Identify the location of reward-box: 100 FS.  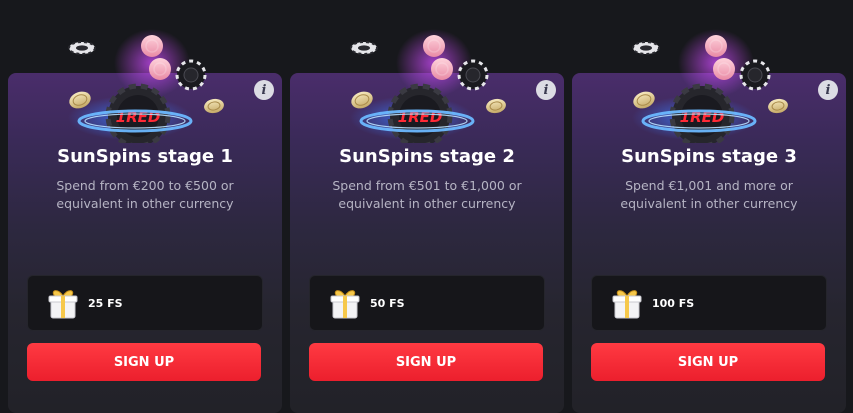
(709, 303).